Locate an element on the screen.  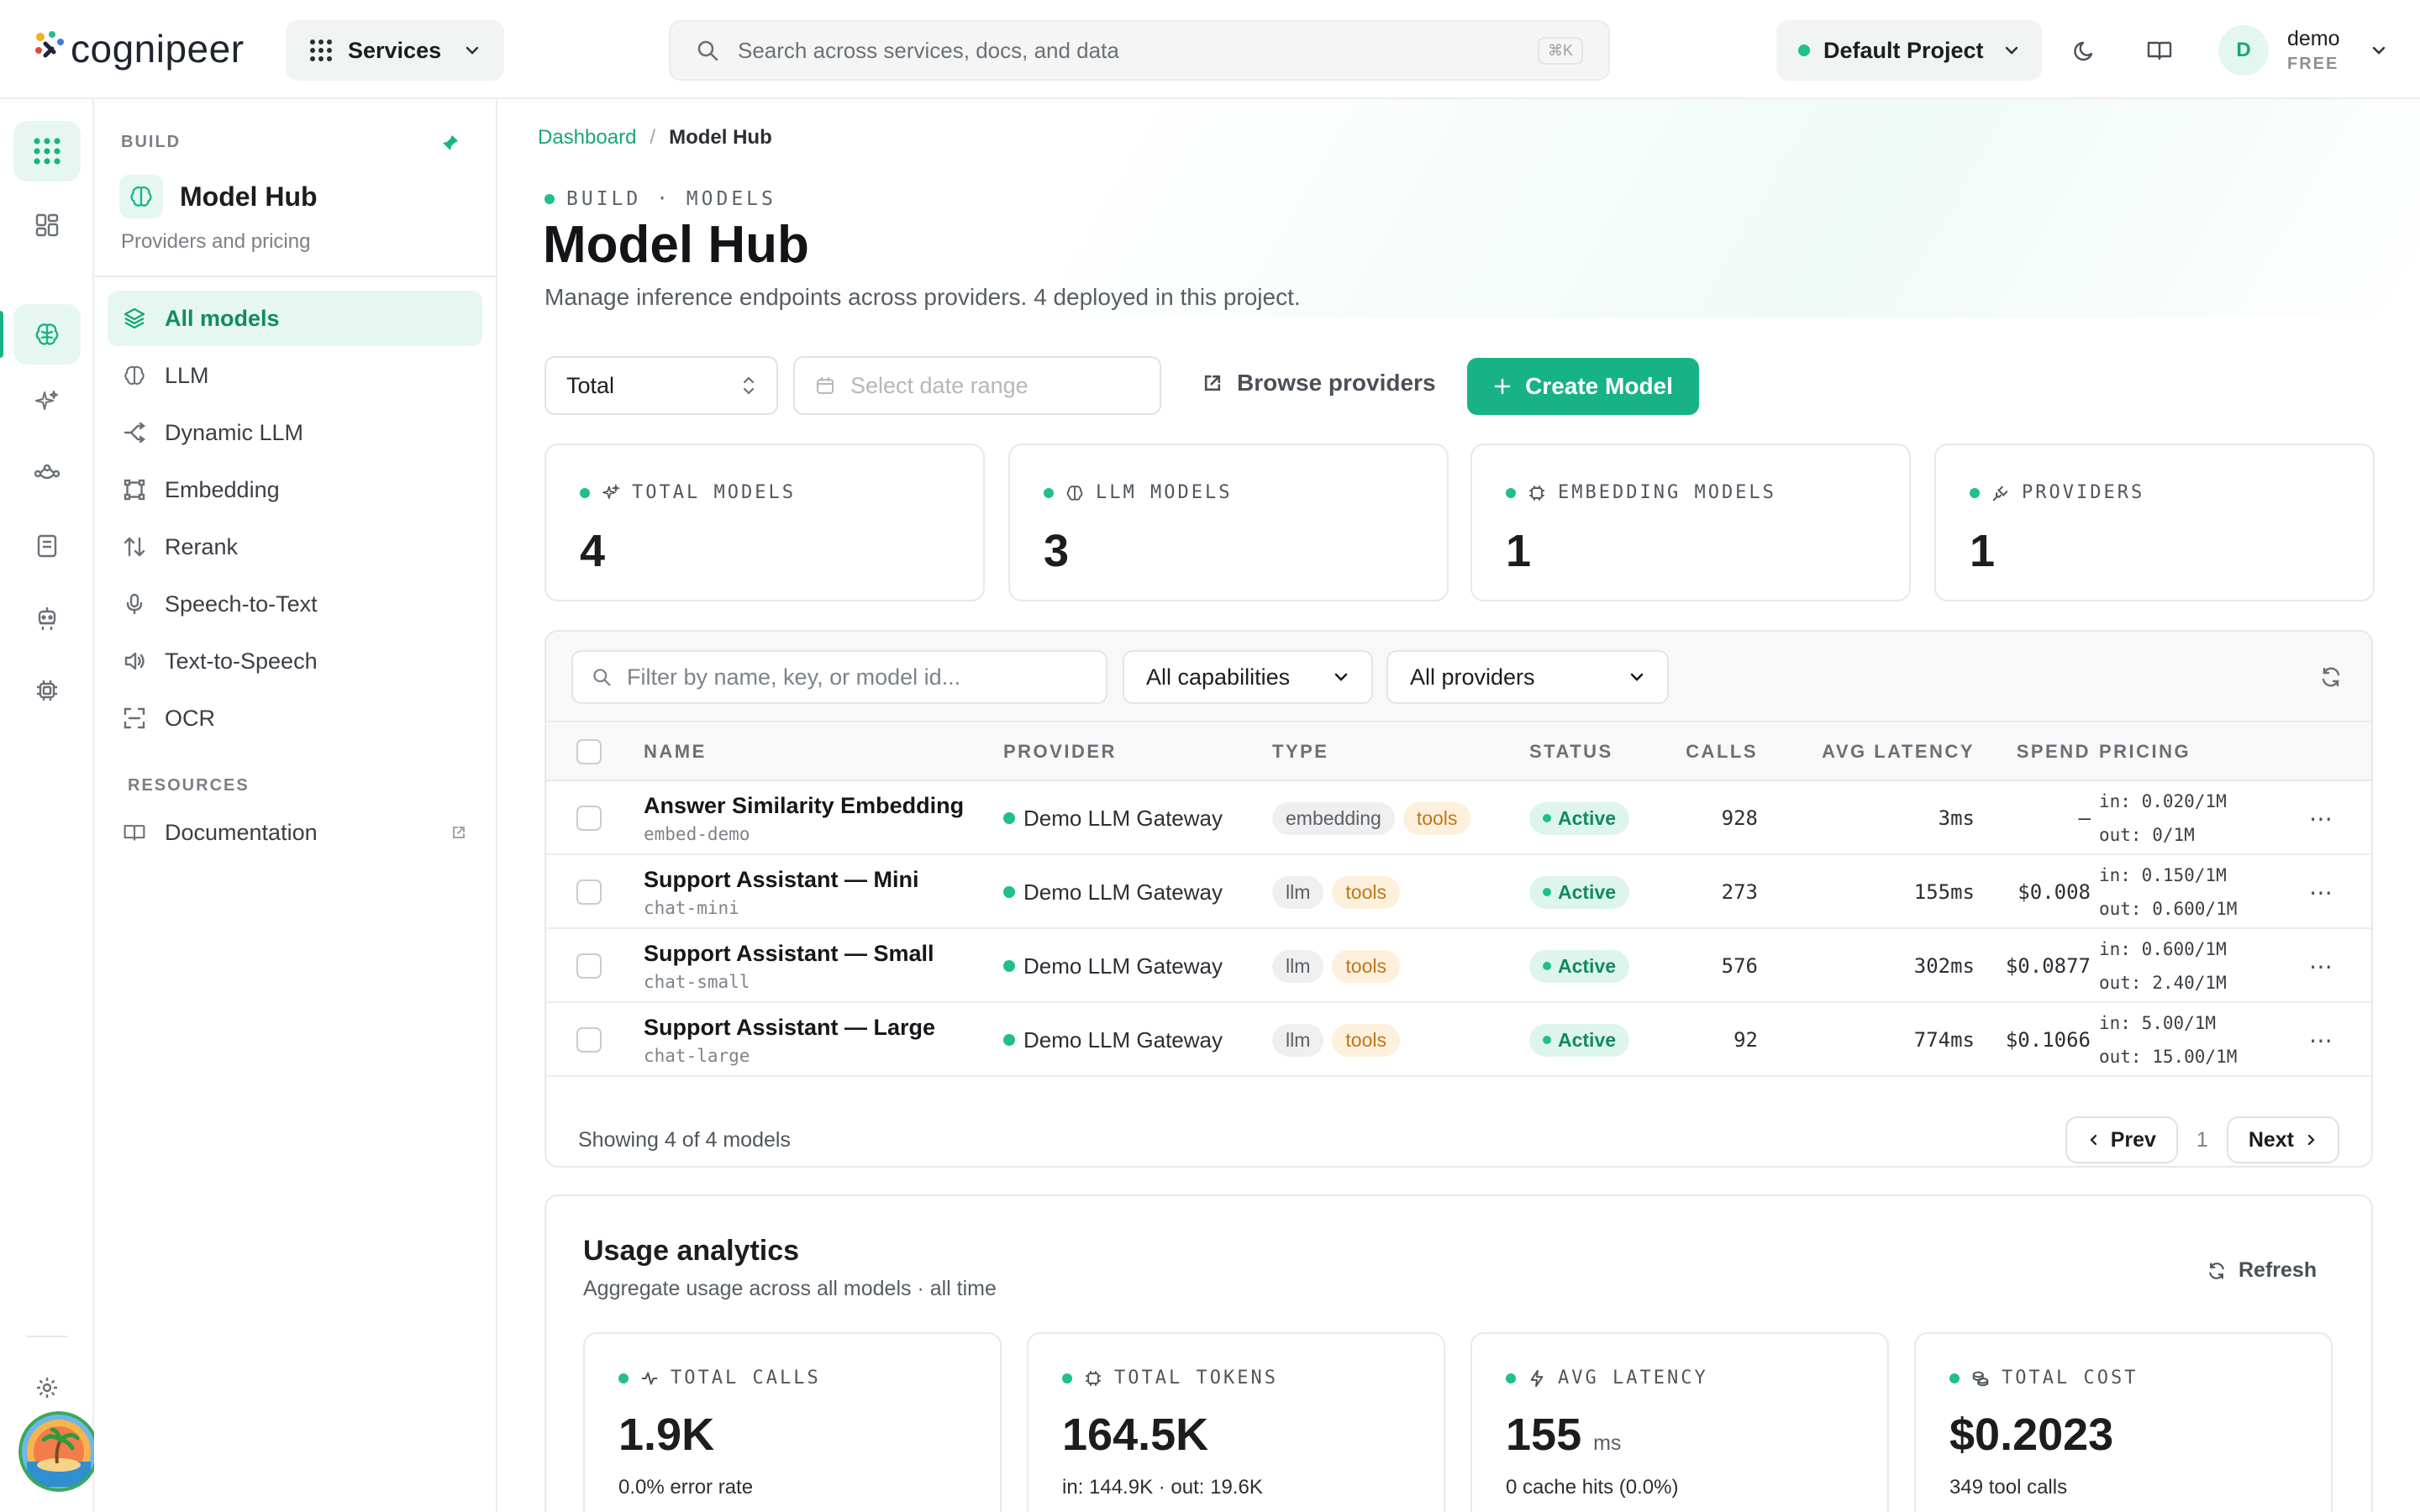
document-icon is located at coordinates (47, 546).